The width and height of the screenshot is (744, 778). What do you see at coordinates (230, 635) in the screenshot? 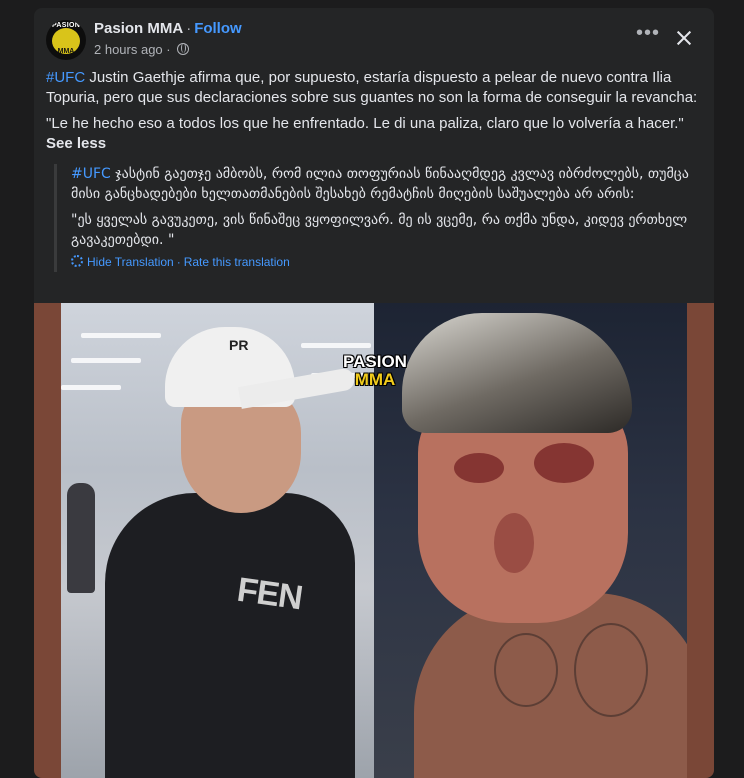
I see `hoodie-shape` at bounding box center [230, 635].